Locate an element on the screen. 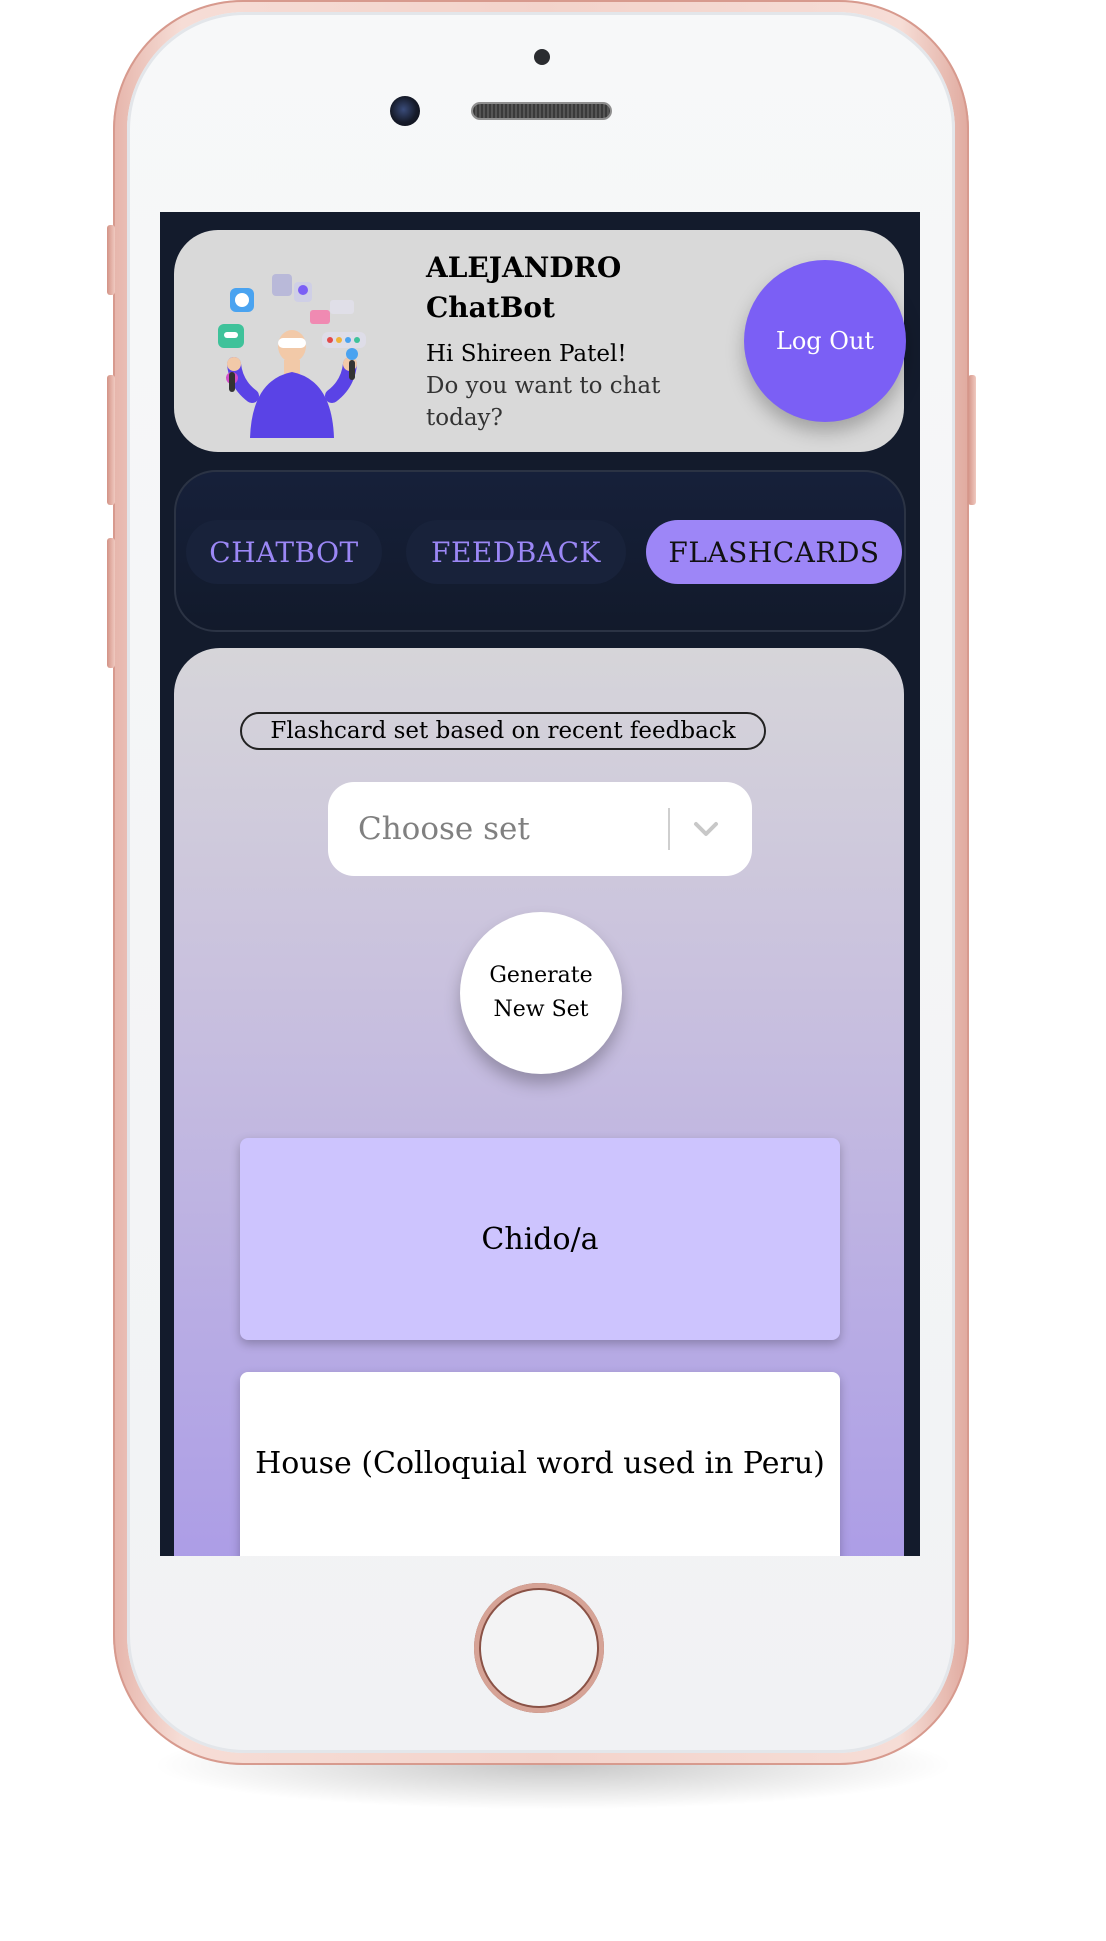 The width and height of the screenshot is (1106, 1941). earpiece-speaker is located at coordinates (541, 111).